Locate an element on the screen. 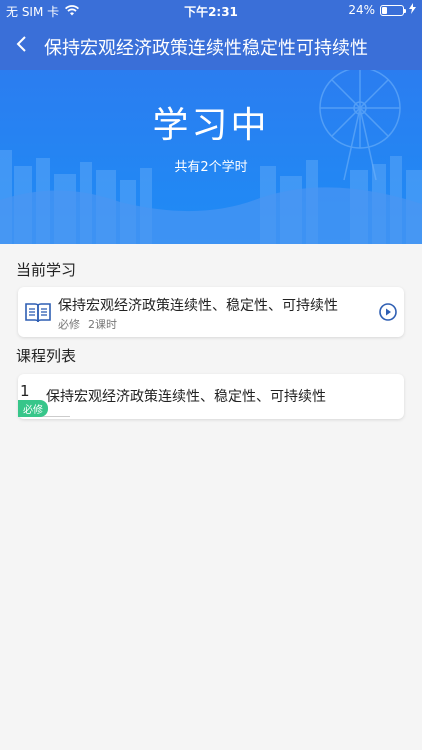 Image resolution: width=422 pixels, height=750 pixels. open-book-icon is located at coordinates (38, 314).